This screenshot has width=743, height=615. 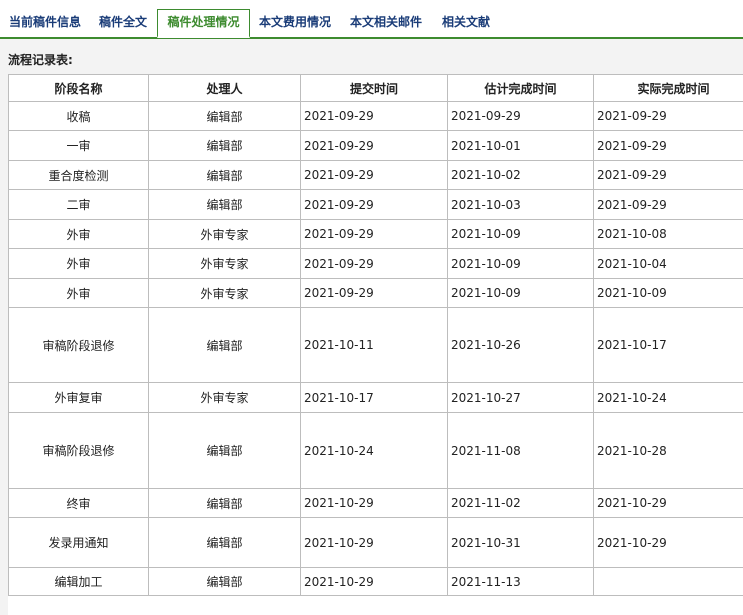 I want to click on table-row: 一审 编辑部 2021-09-29 2021-10-01 2021-09-29, so click(x=375, y=145).